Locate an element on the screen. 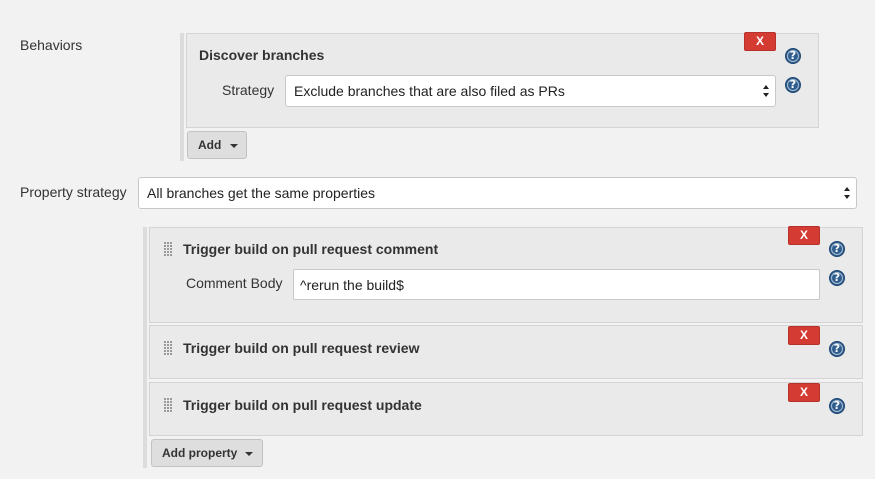  add-behavior-label: Add is located at coordinates (210, 145).